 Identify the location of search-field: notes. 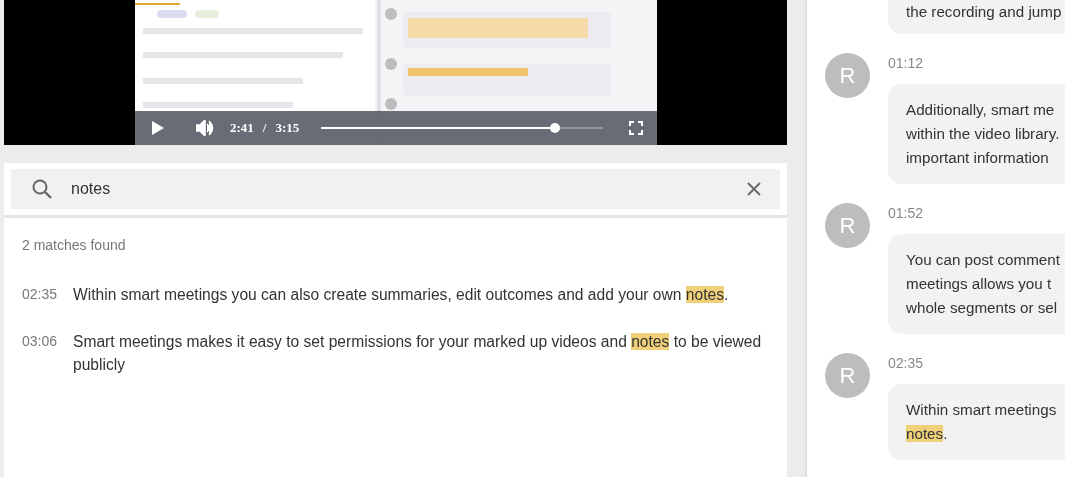
(395, 189).